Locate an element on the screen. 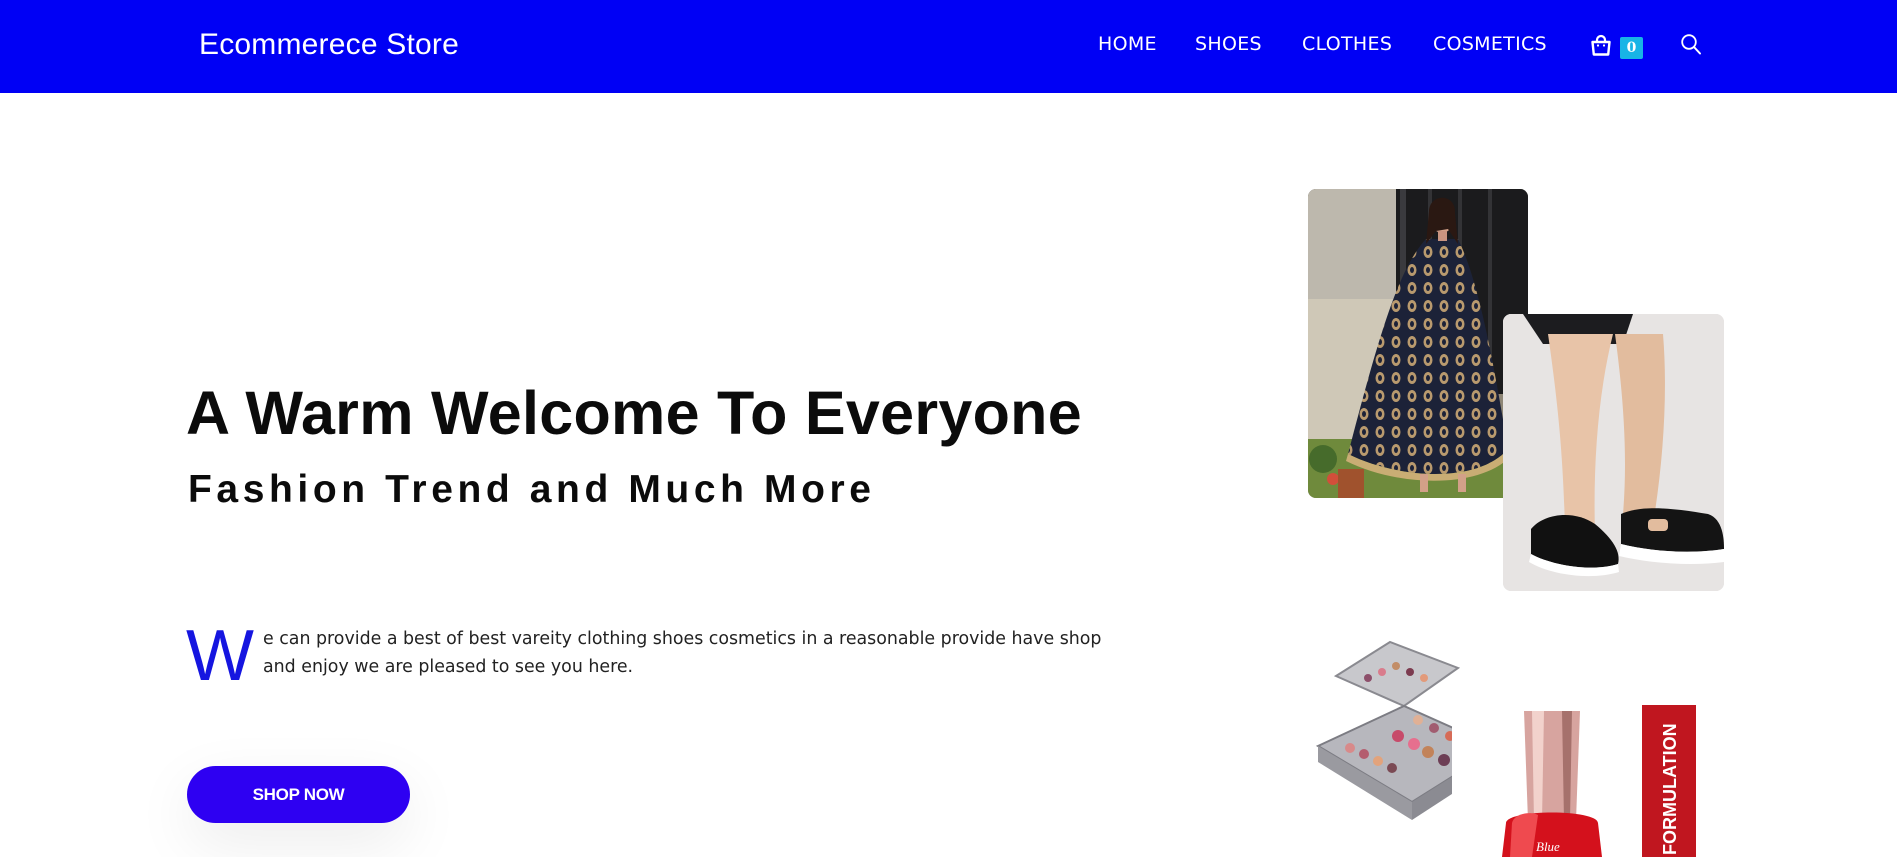 The height and width of the screenshot is (857, 1897). nail-polish-photo: FORMULATION Blue is located at coordinates (1577, 780).